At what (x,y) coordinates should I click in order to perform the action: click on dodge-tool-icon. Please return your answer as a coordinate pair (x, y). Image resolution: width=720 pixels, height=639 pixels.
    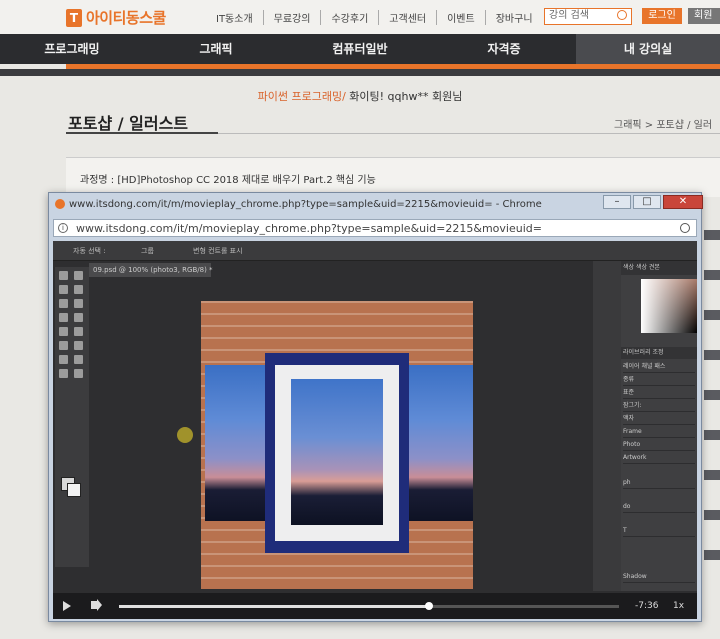
    Looking at the image, I should click on (63, 345).